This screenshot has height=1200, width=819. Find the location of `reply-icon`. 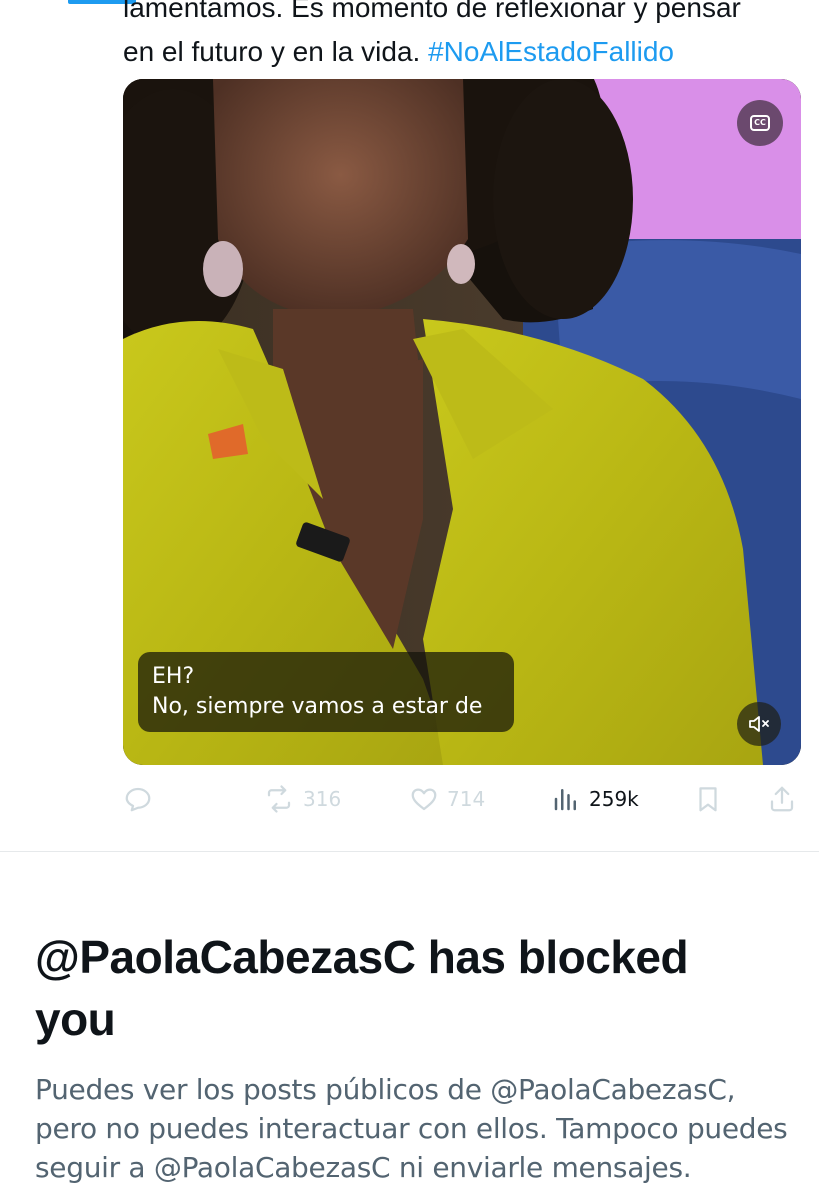

reply-icon is located at coordinates (138, 799).